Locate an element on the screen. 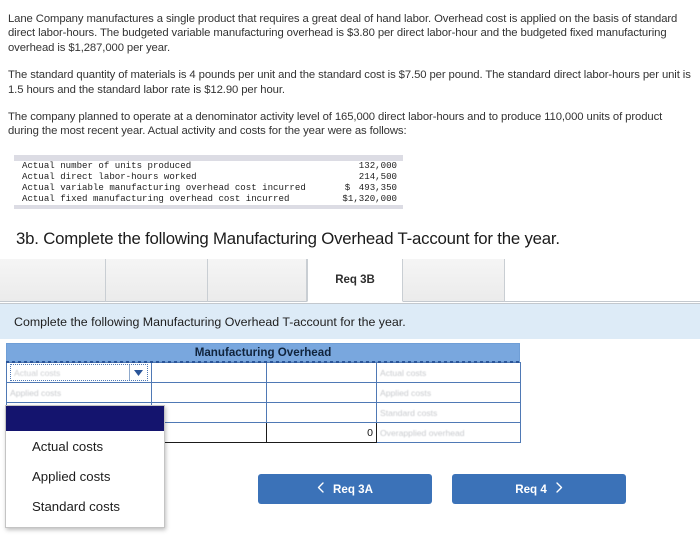 The image size is (700, 542). dropdown-option-applied-costs: Applied costs is located at coordinates (85, 476).